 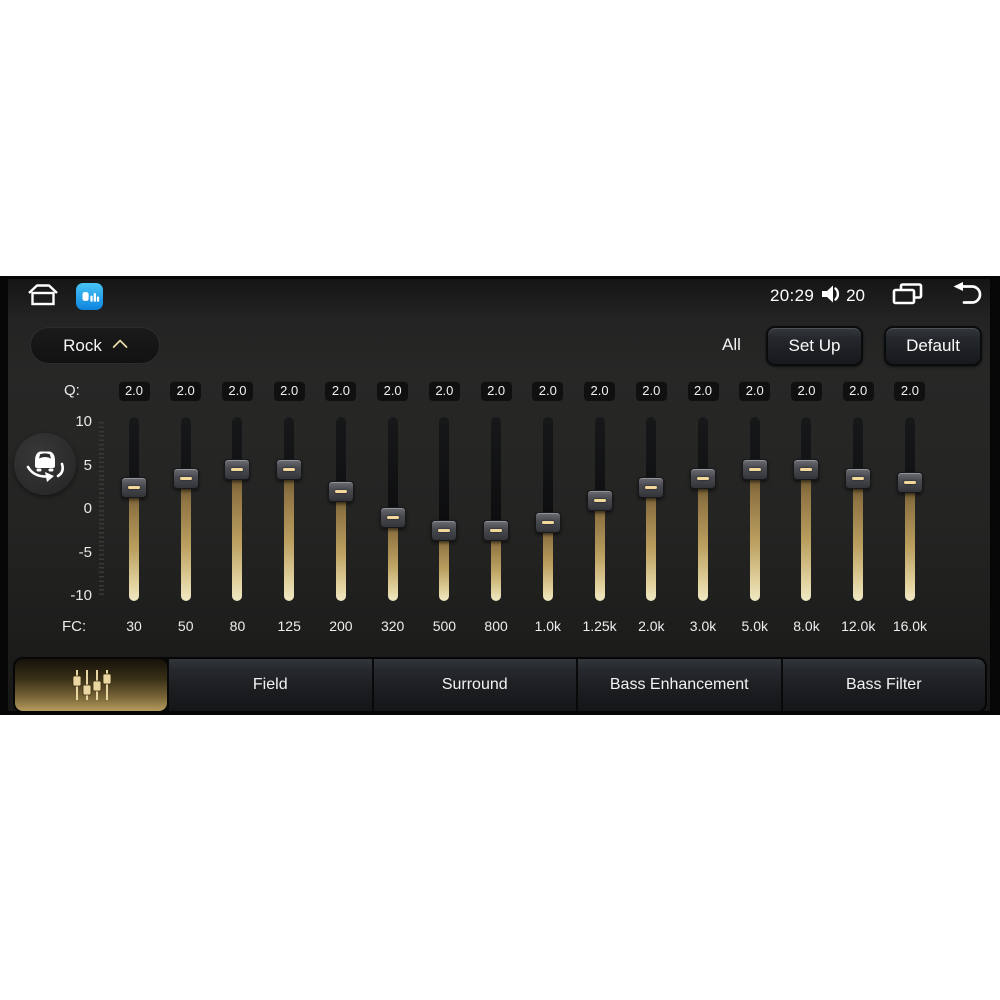 I want to click on car-sound-field-button, so click(x=45, y=464).